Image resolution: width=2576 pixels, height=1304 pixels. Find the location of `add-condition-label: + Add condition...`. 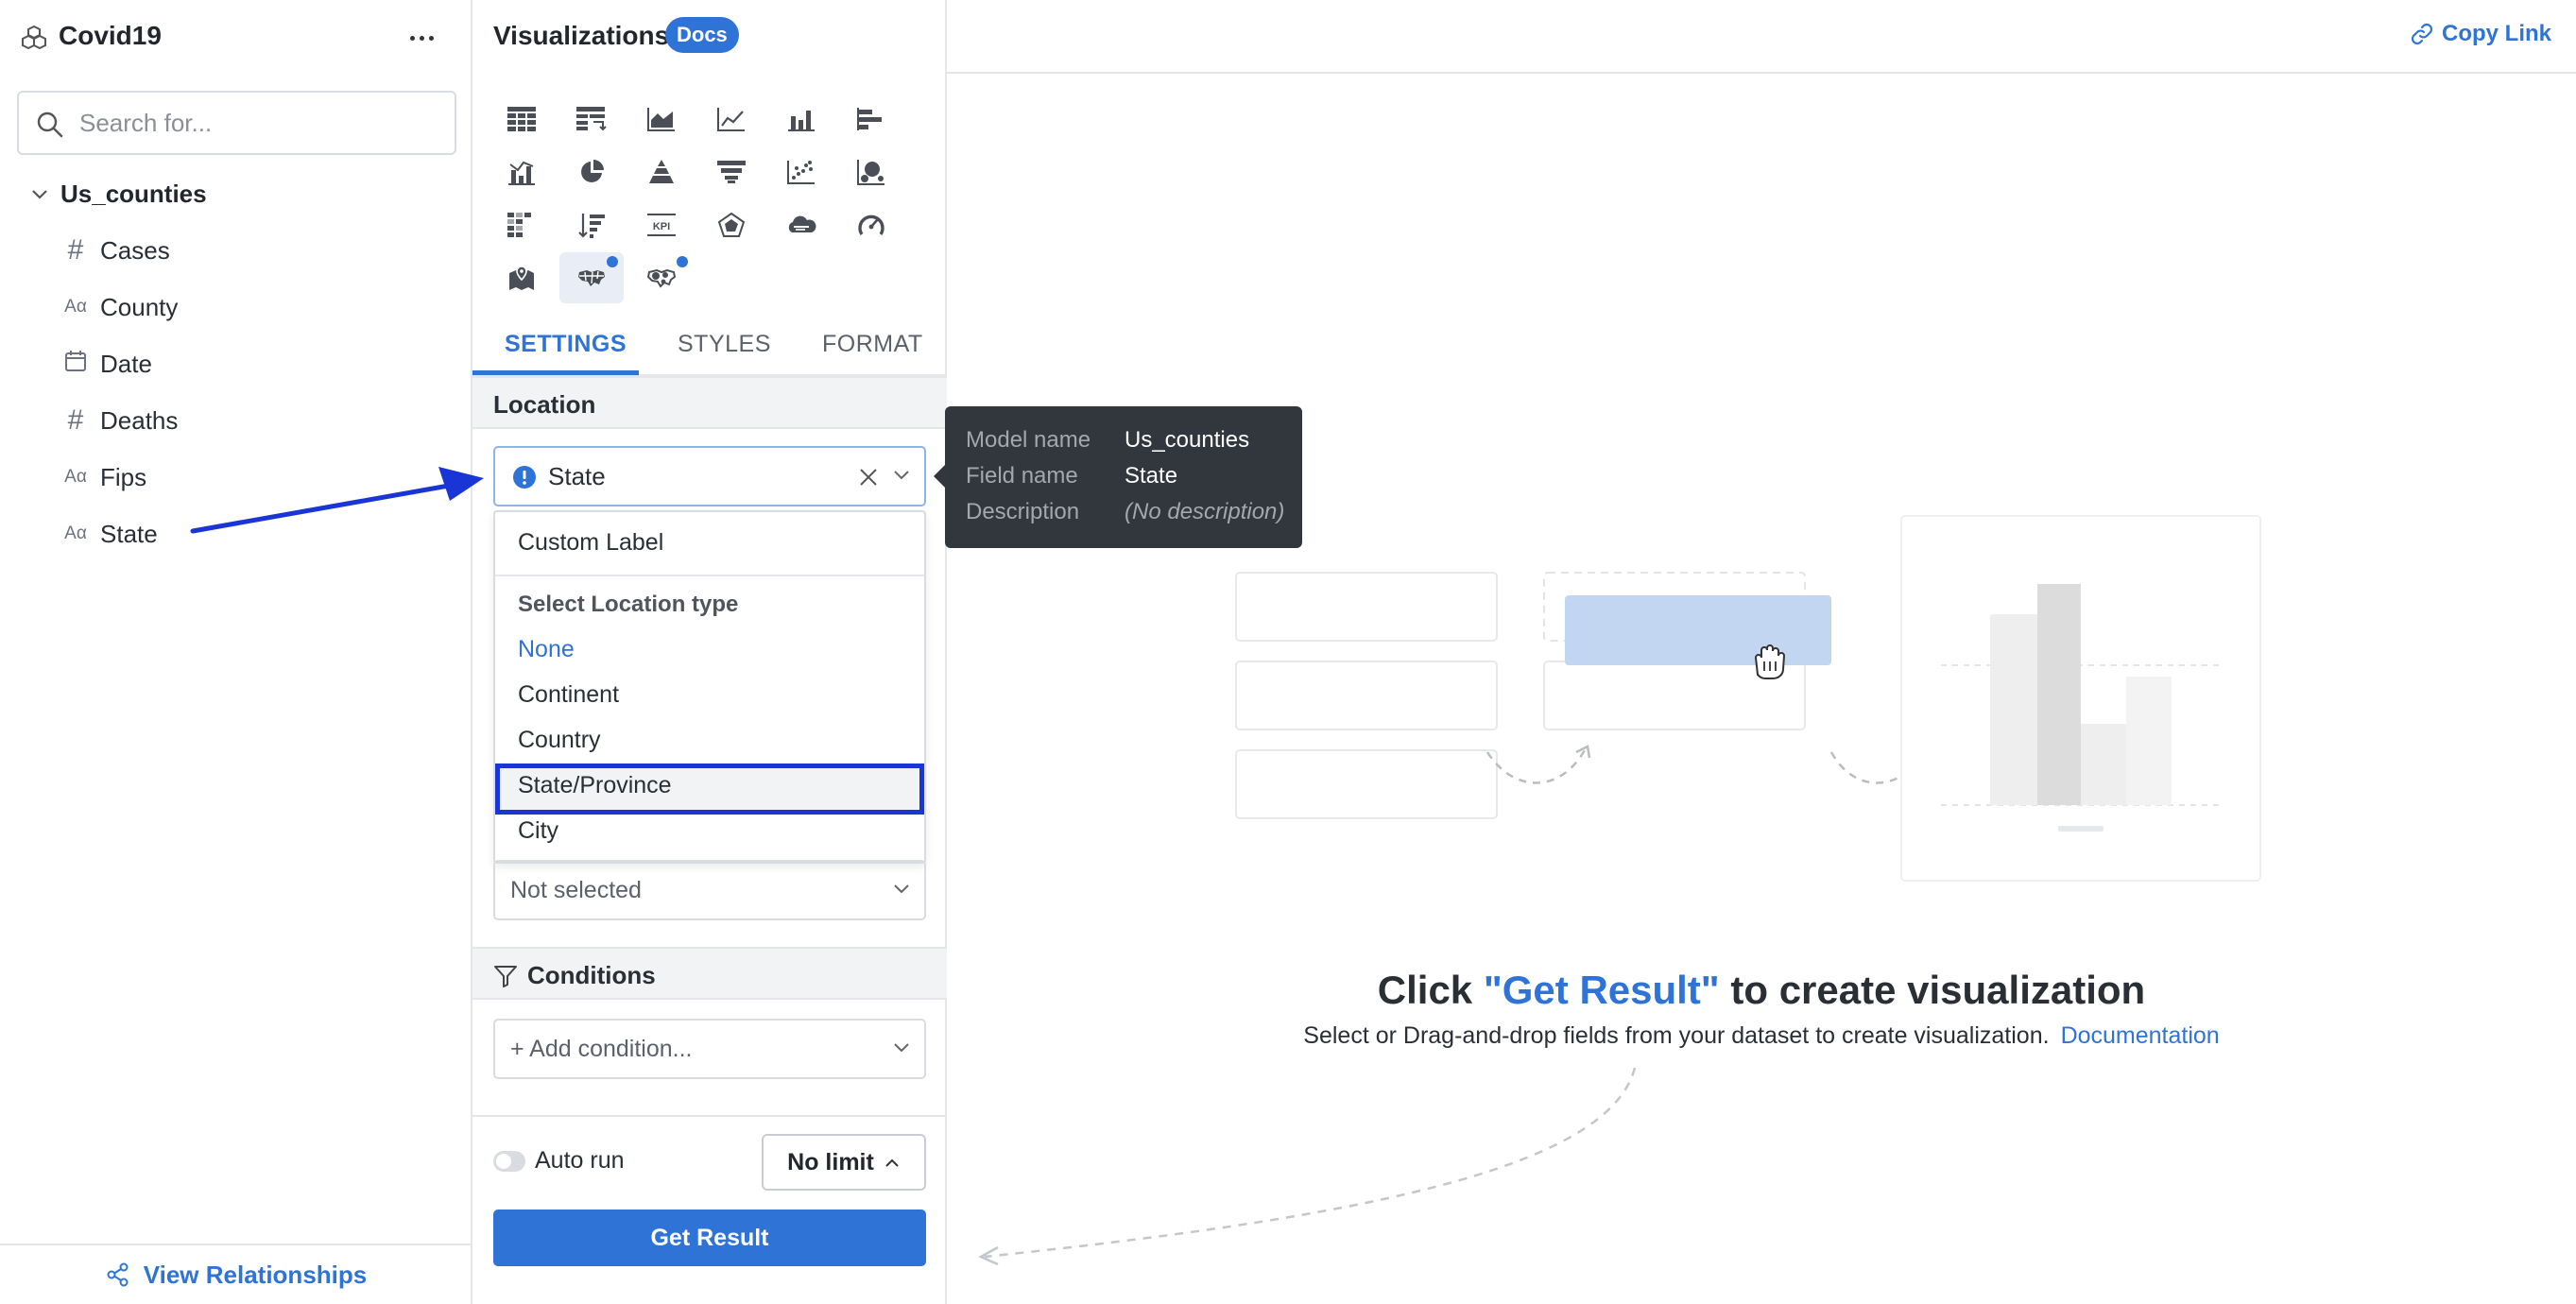

add-condition-label: + Add condition... is located at coordinates (601, 1049).